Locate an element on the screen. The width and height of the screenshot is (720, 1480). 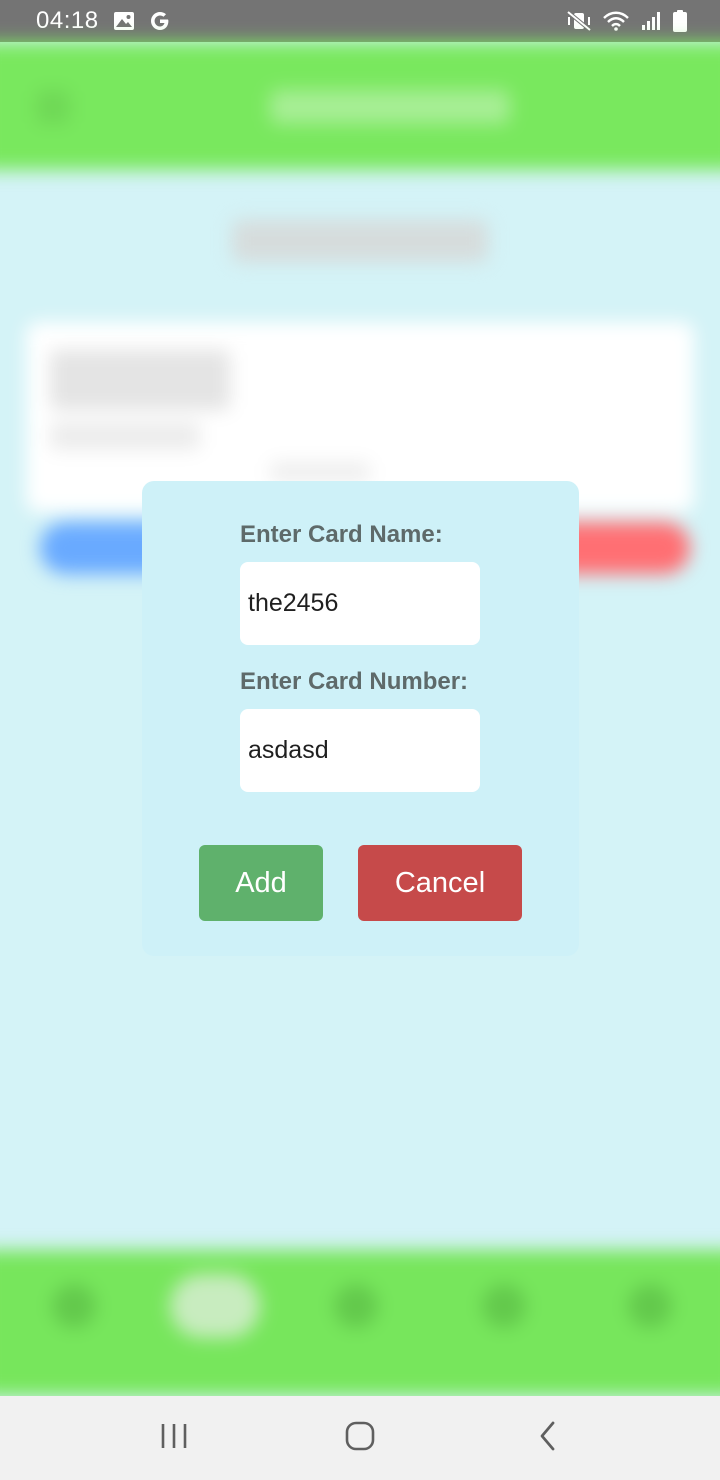
back-icon is located at coordinates (548, 1438).